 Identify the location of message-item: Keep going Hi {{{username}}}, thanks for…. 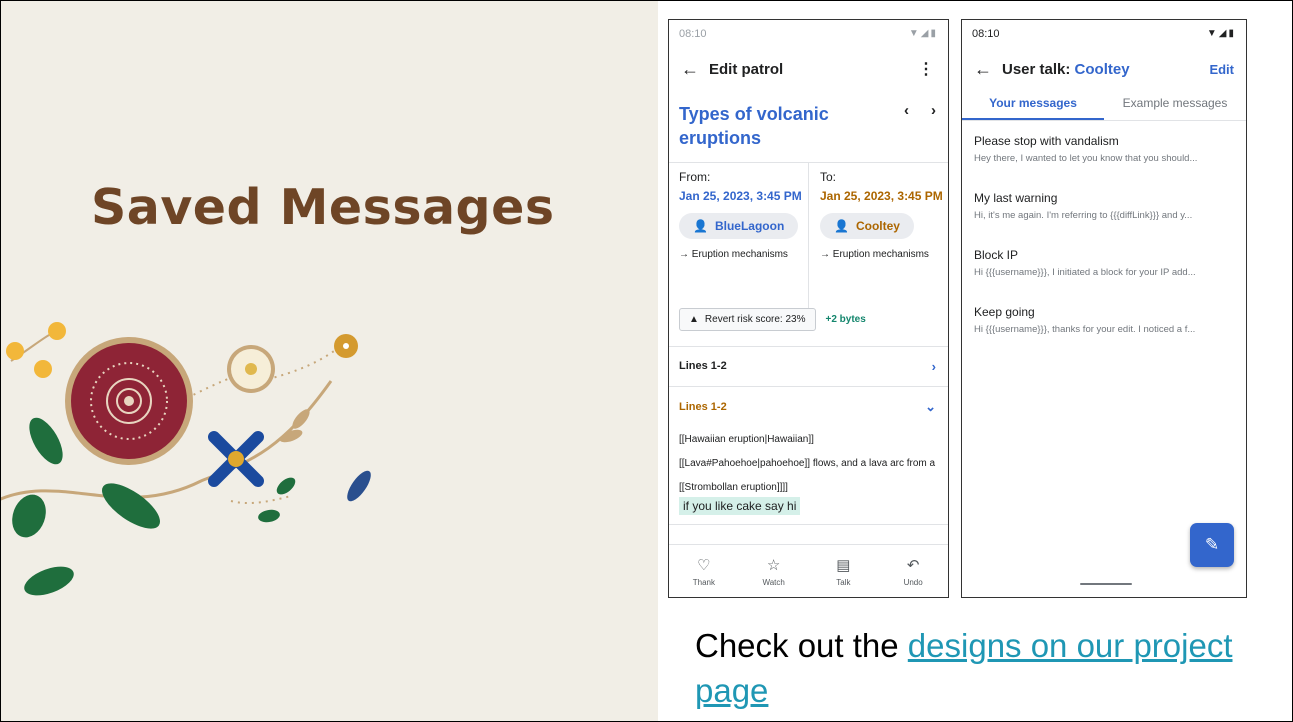
(1105, 320).